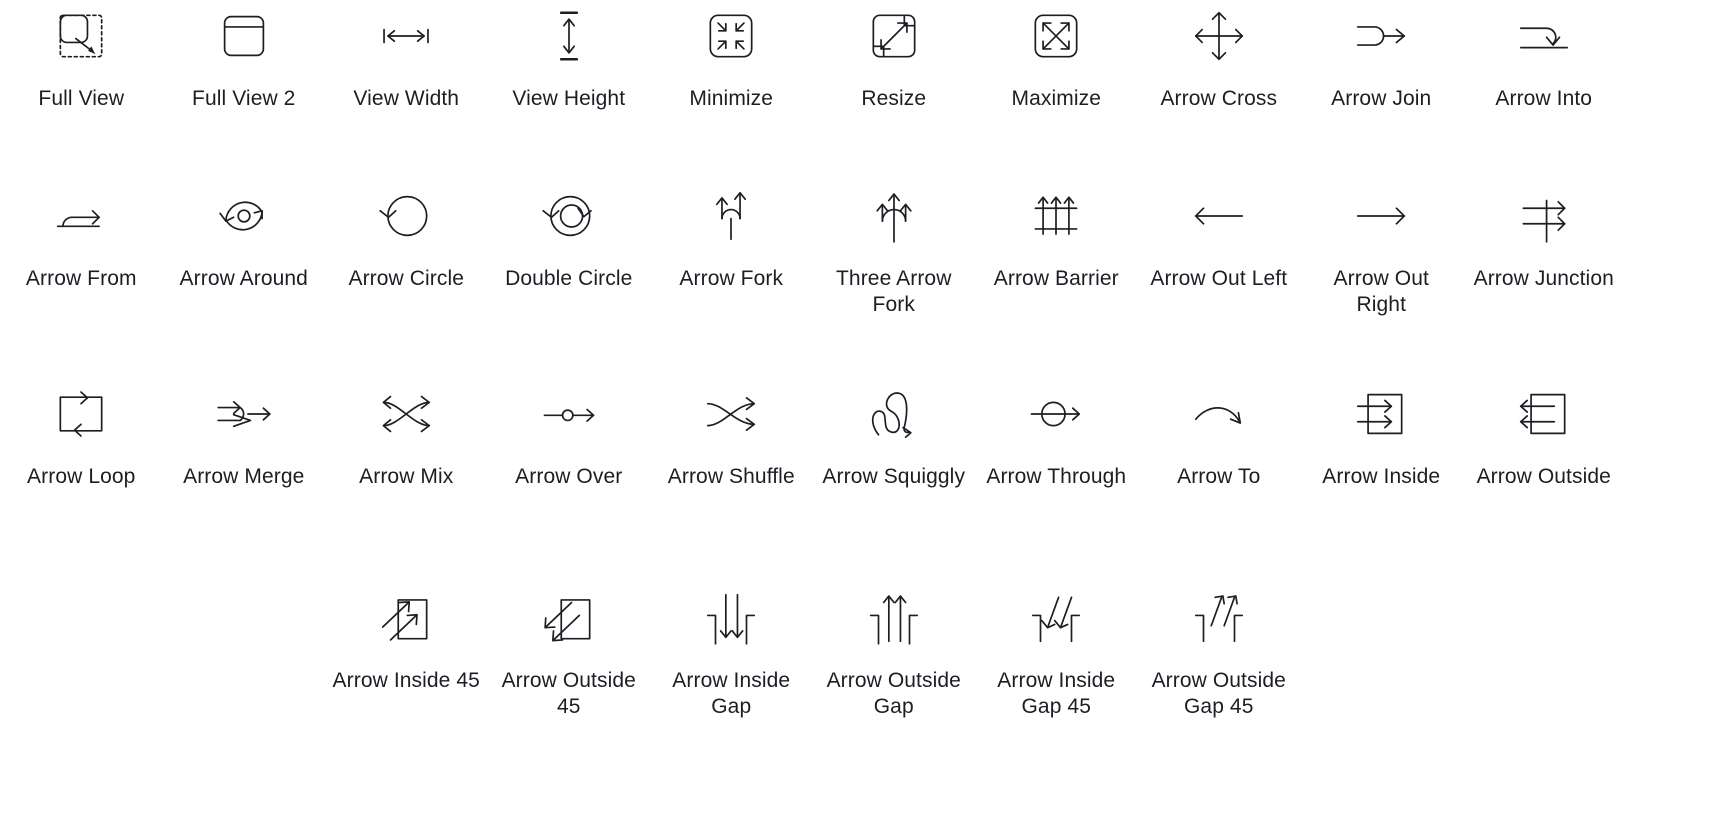  What do you see at coordinates (893, 693) in the screenshot?
I see `icon-label: Arrow Outside Gap` at bounding box center [893, 693].